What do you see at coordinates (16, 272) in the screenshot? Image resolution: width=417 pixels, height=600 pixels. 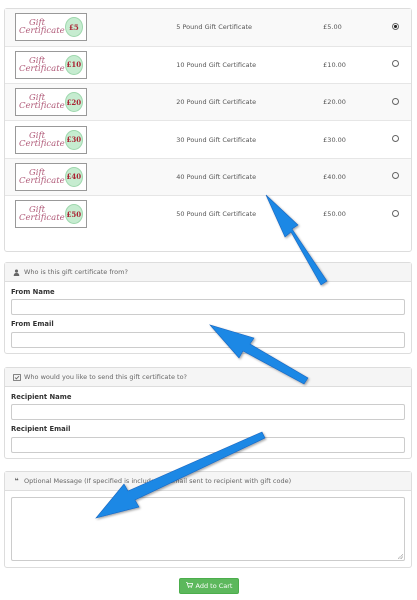 I see `user-icon` at bounding box center [16, 272].